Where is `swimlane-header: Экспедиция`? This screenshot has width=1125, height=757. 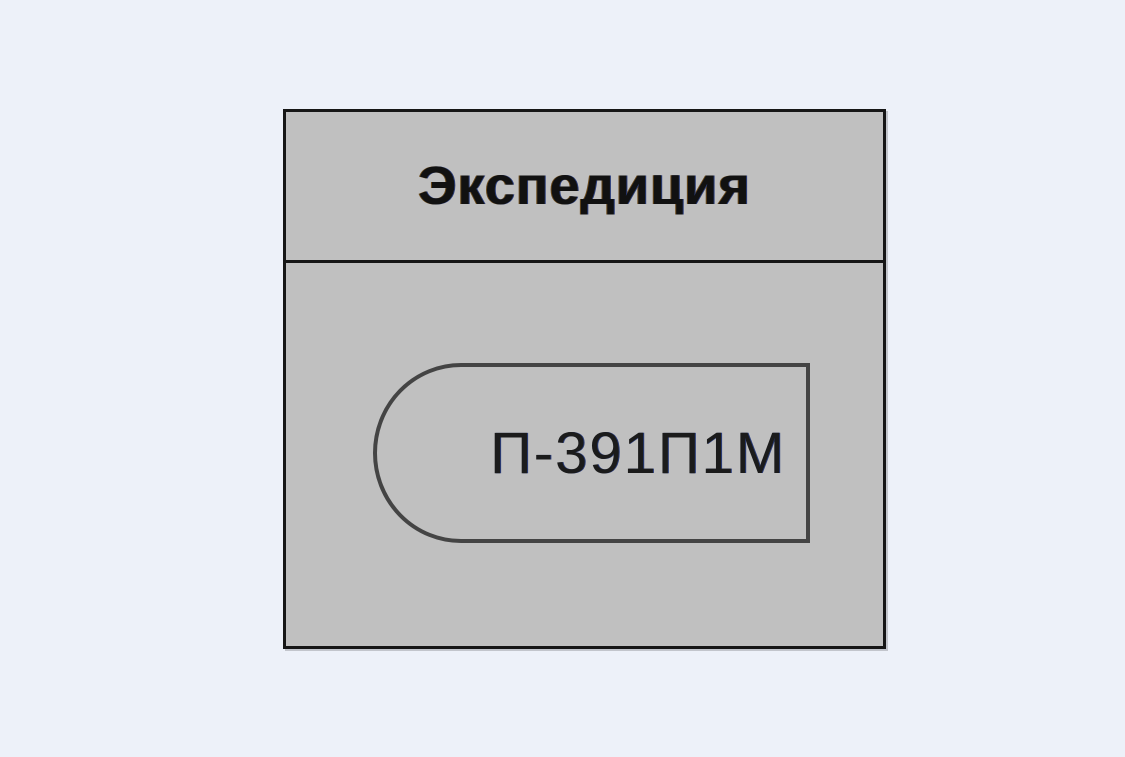
swimlane-header: Экспедиция is located at coordinates (584, 187).